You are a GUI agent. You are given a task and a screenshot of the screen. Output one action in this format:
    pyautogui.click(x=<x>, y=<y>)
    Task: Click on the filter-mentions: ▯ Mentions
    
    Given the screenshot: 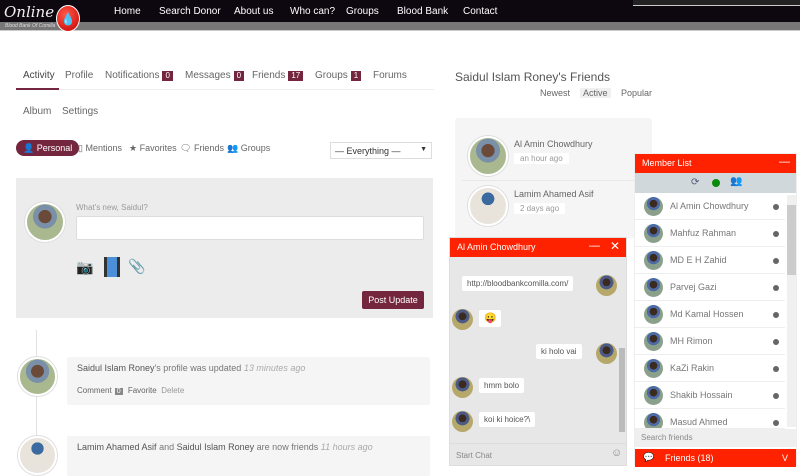 What is the action you would take?
    pyautogui.click(x=100, y=148)
    